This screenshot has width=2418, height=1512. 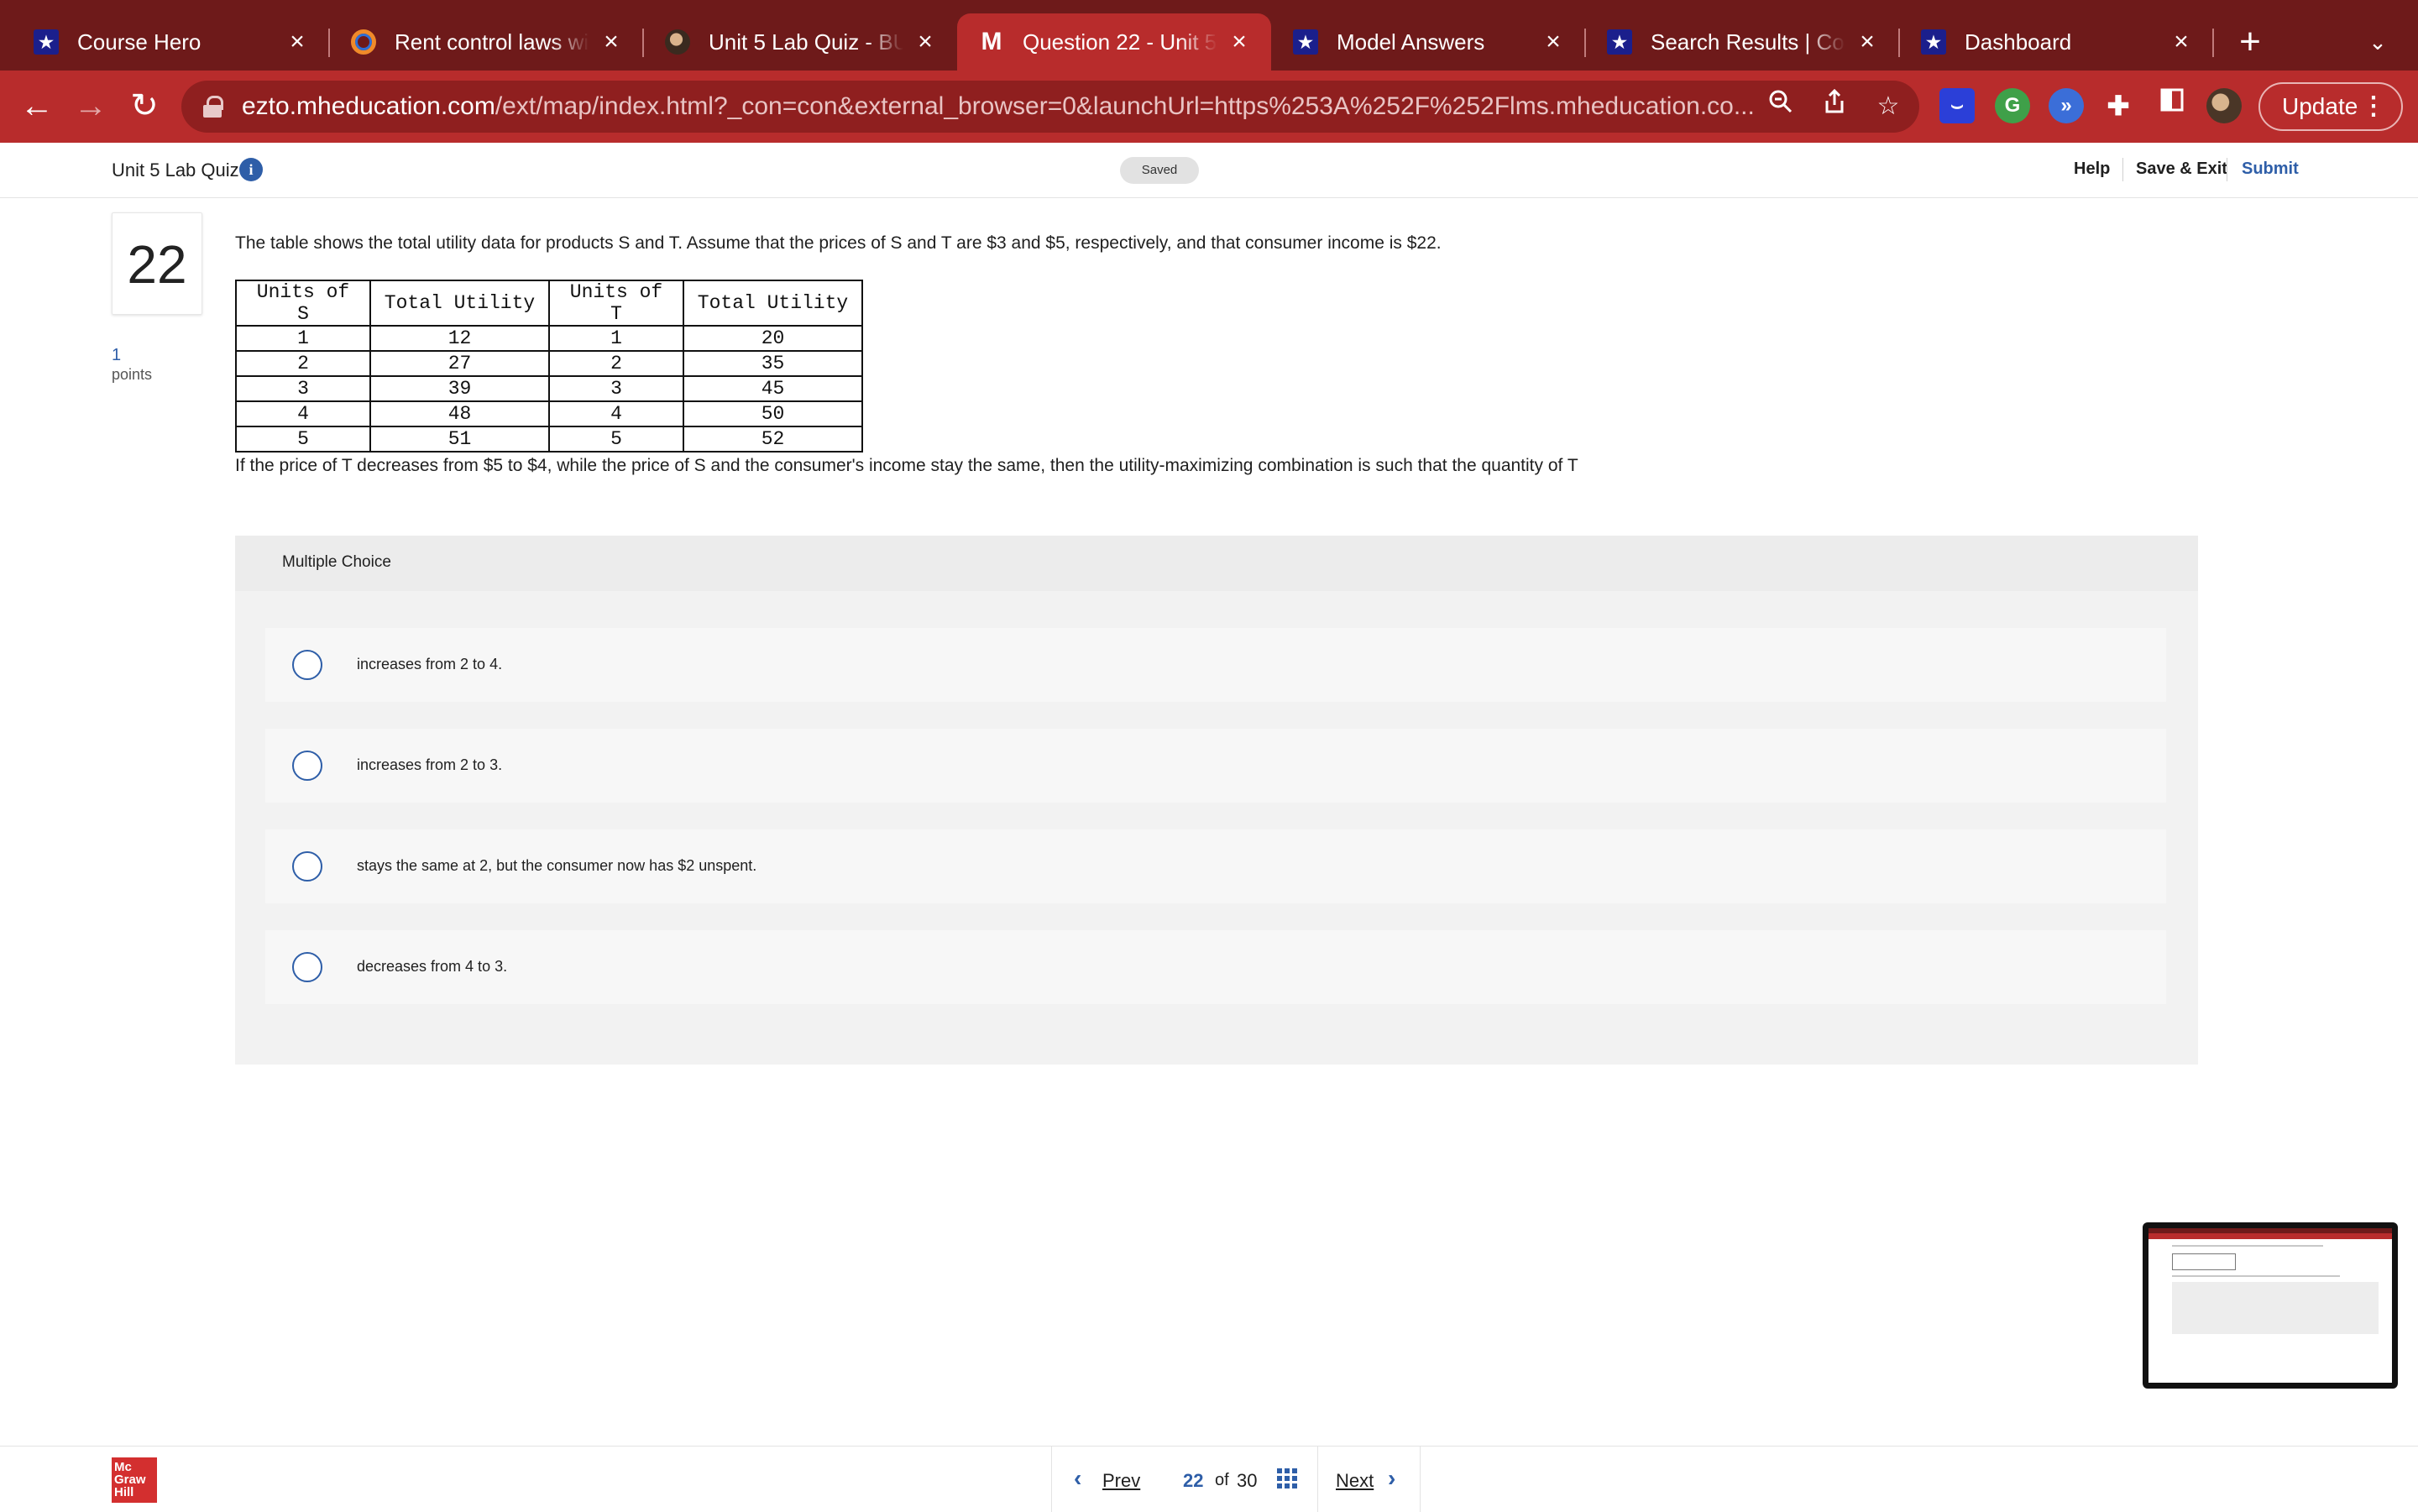 What do you see at coordinates (90, 105) in the screenshot?
I see `forward-arrow-icon: →` at bounding box center [90, 105].